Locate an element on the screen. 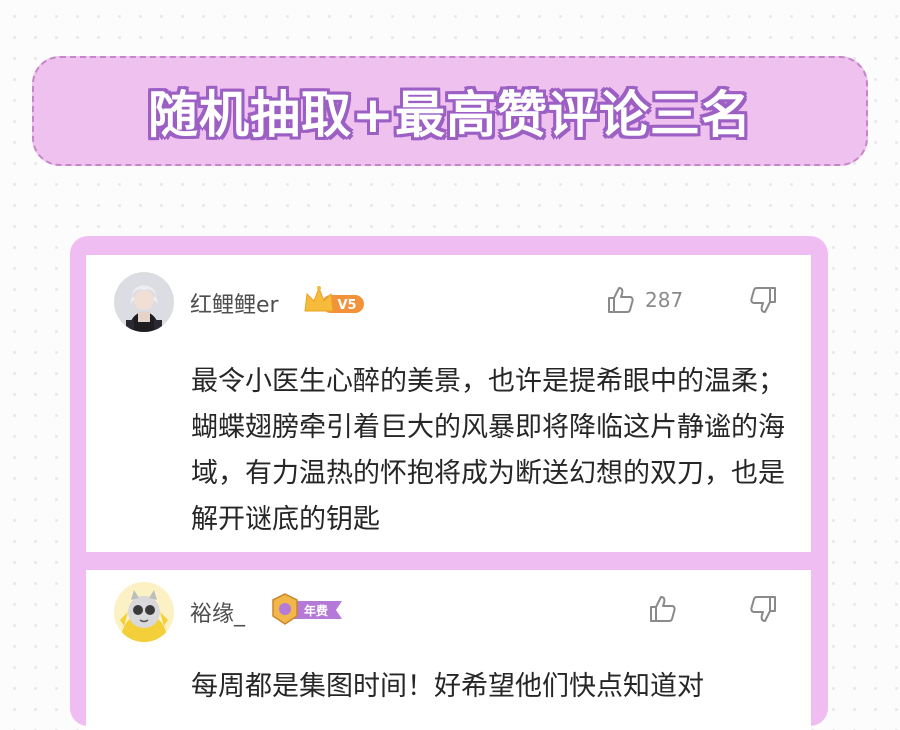 The height and width of the screenshot is (730, 900). annual-badge-text: 年费 is located at coordinates (316, 610).